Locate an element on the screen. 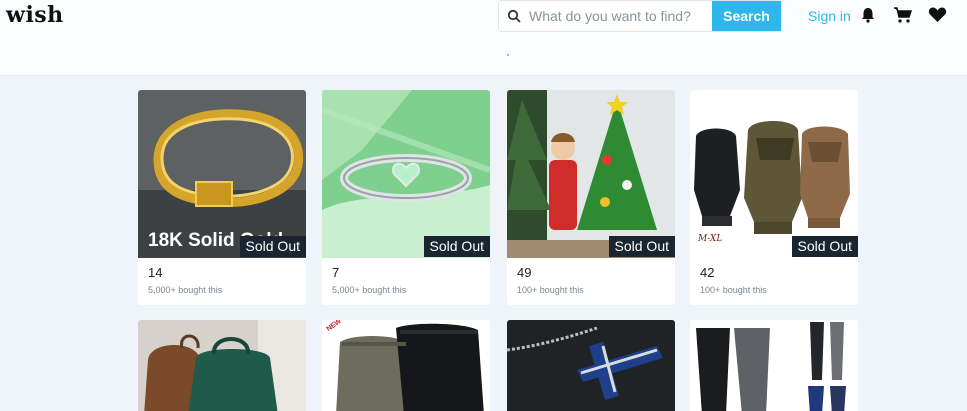  product-card: NEW is located at coordinates (406, 365).